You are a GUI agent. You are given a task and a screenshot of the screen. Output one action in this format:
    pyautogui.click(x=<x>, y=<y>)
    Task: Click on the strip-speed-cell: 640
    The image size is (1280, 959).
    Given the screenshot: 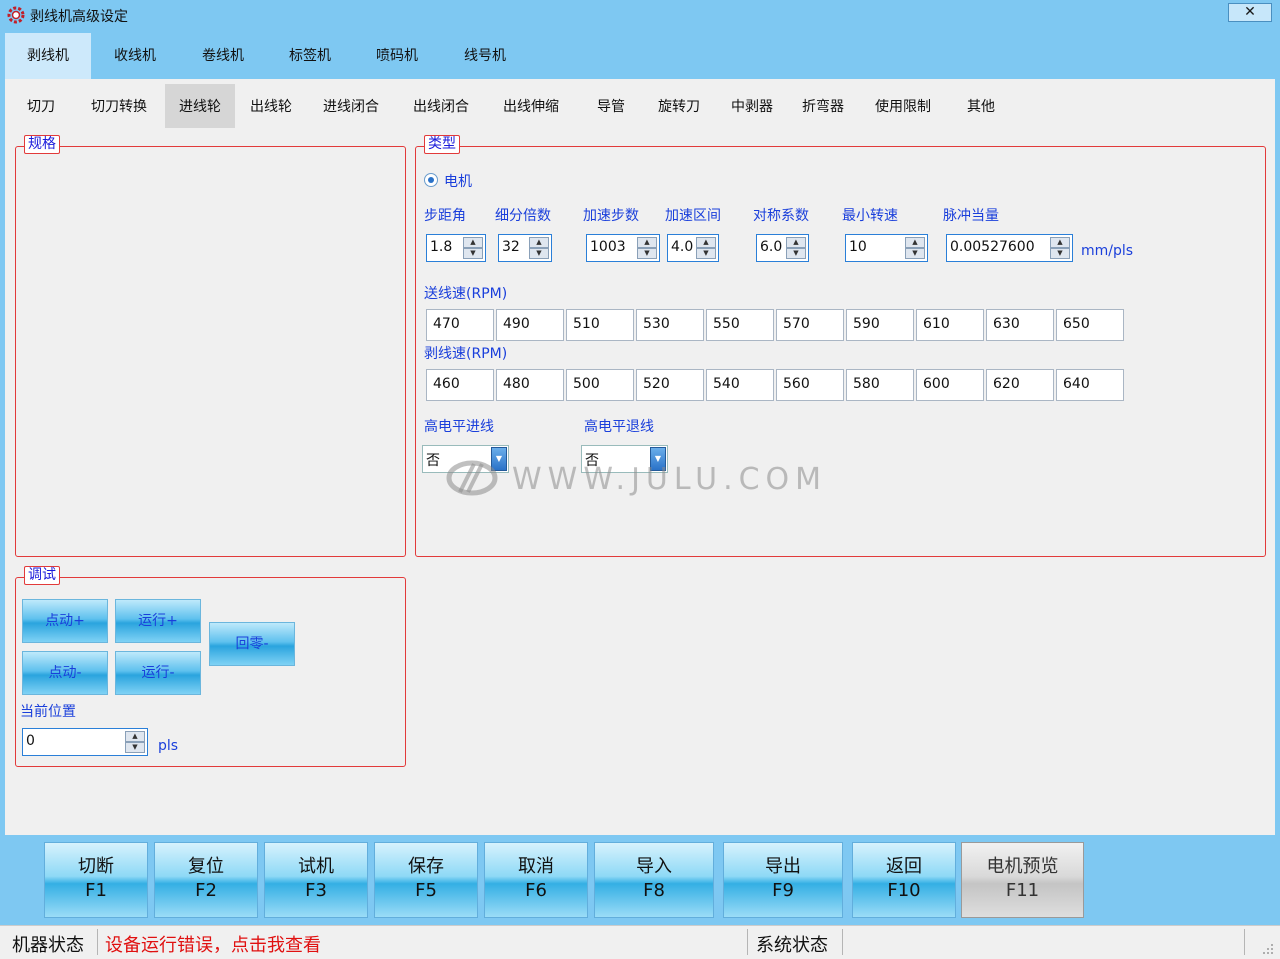 What is the action you would take?
    pyautogui.click(x=1090, y=385)
    